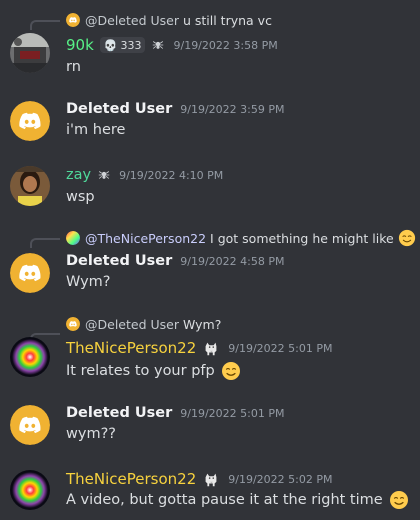  I want to click on message-text: It relates to your pfp, so click(140, 371).